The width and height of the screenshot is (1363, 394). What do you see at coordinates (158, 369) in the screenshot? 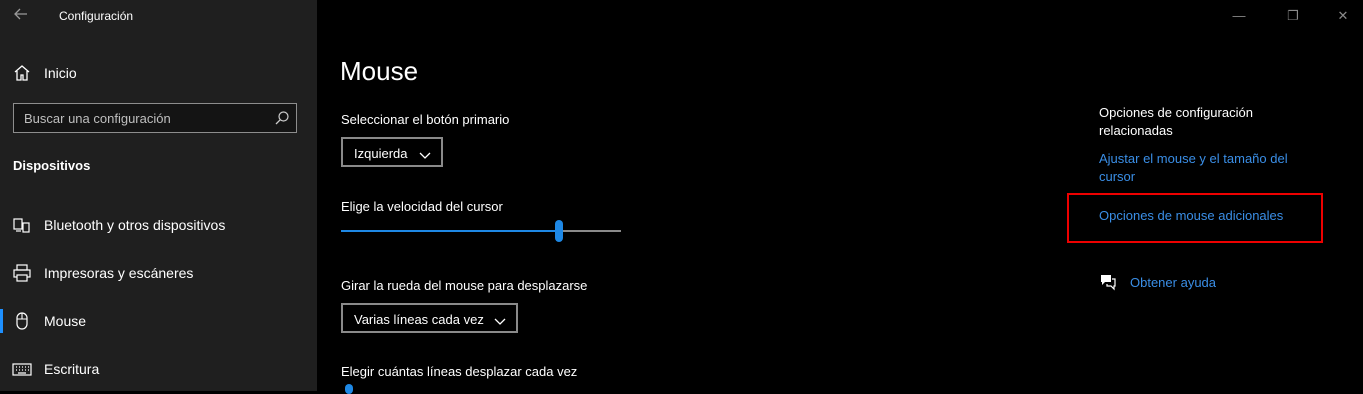
I see `sidebar-item-typing: Escritura` at bounding box center [158, 369].